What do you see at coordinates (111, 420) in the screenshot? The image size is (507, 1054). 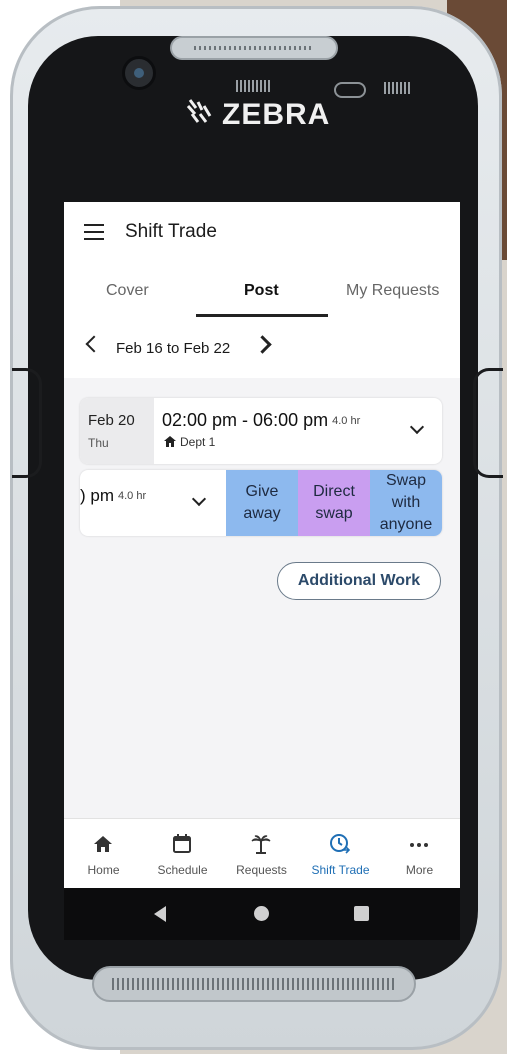 I see `shift-date: Feb 20` at bounding box center [111, 420].